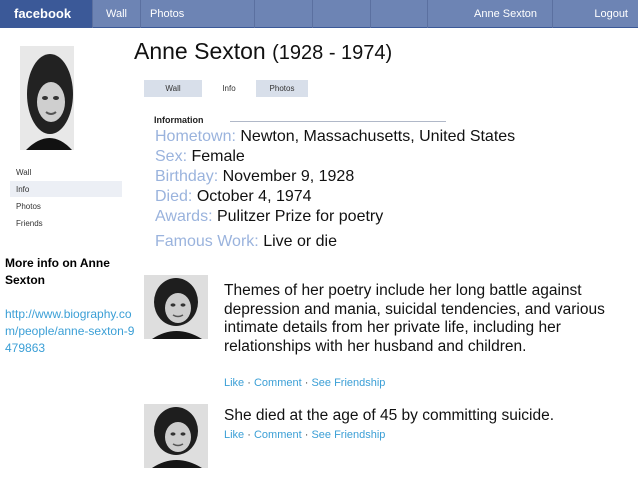  What do you see at coordinates (184, 216) in the screenshot?
I see `info-label: Awards:` at bounding box center [184, 216].